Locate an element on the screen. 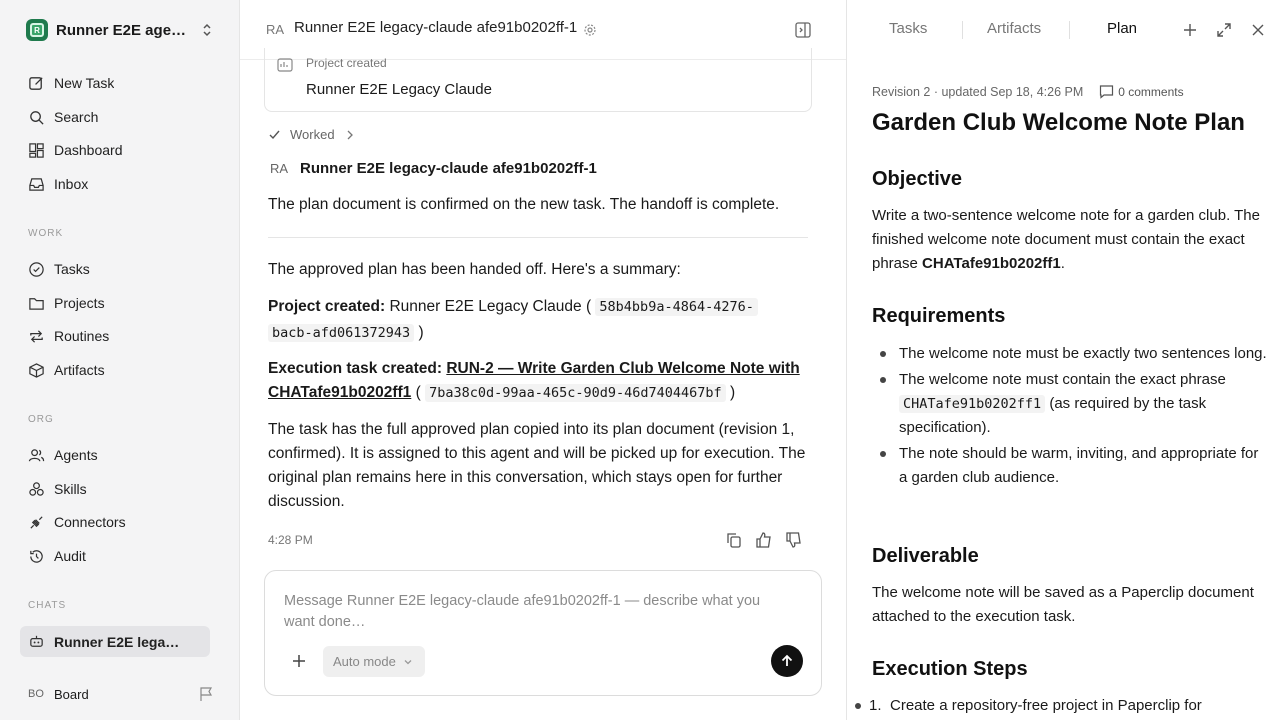 This screenshot has width=1280, height=720. inbox-icon is located at coordinates (36, 184).